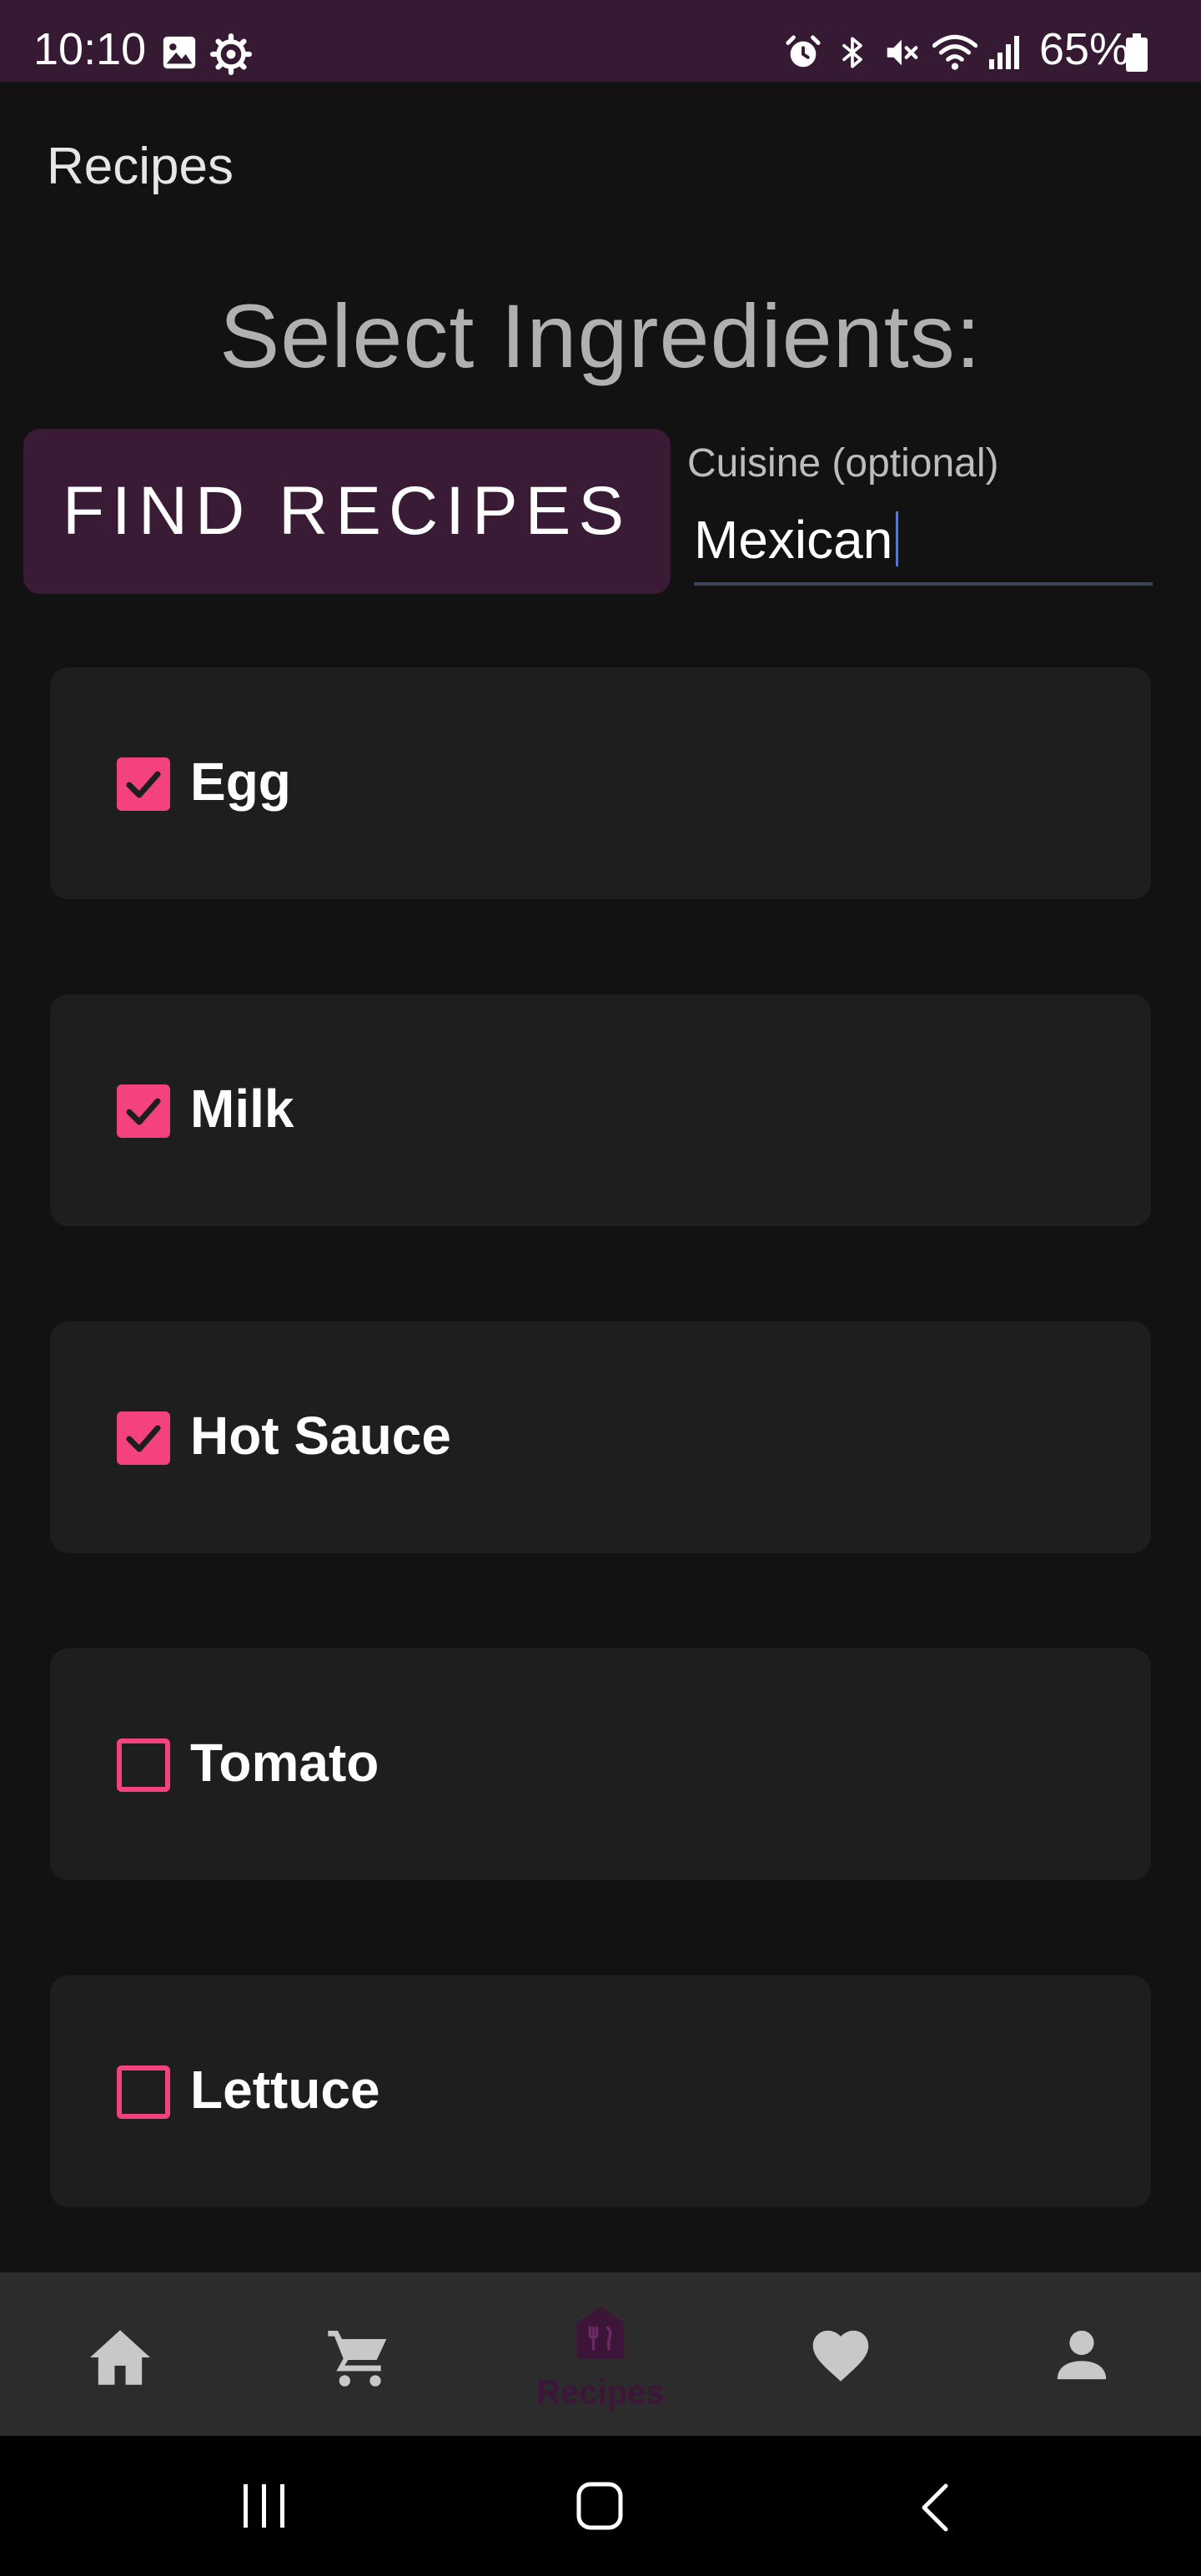 The image size is (1201, 2576). Describe the element at coordinates (924, 584) in the screenshot. I see `cuisine-input-underline` at that location.